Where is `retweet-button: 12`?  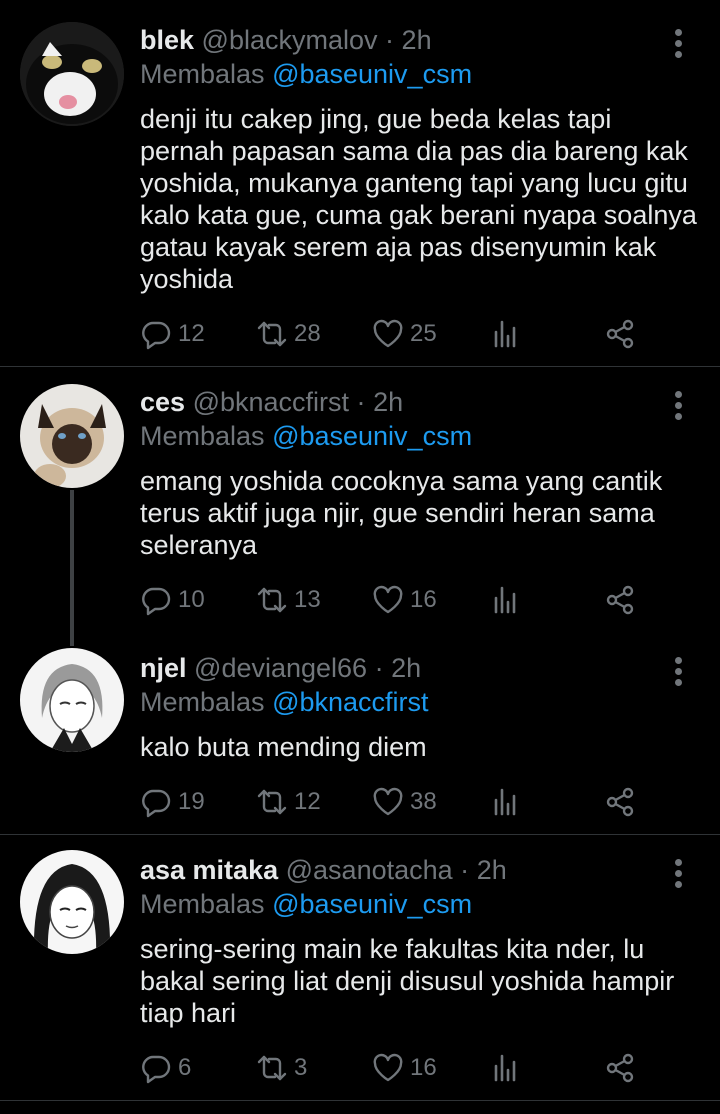 retweet-button: 12 is located at coordinates (288, 802).